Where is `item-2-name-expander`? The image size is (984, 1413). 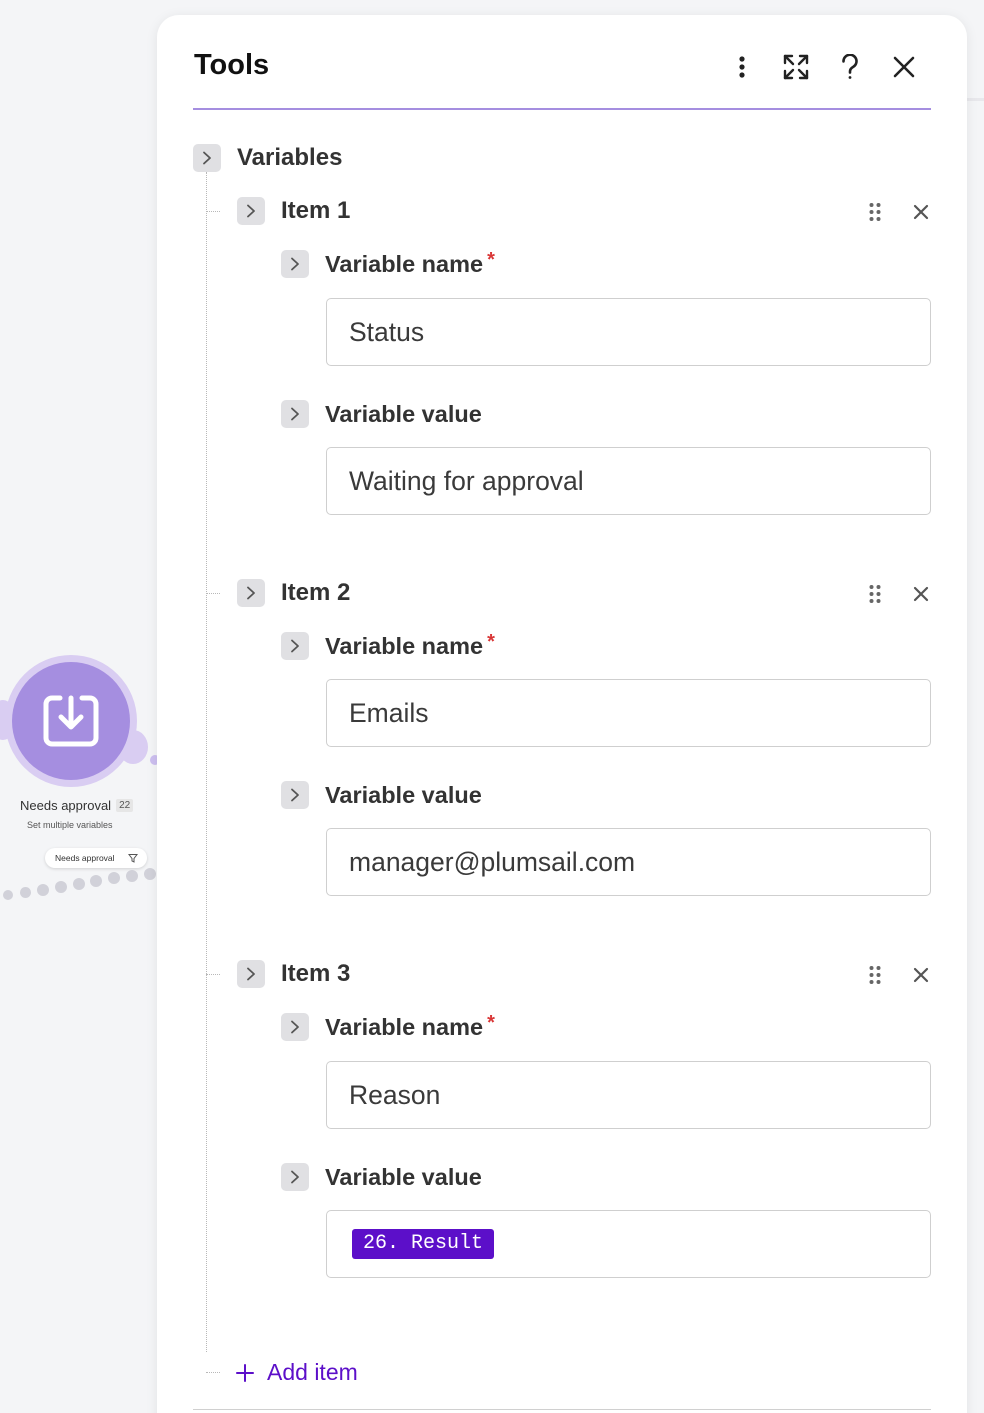 item-2-name-expander is located at coordinates (295, 646).